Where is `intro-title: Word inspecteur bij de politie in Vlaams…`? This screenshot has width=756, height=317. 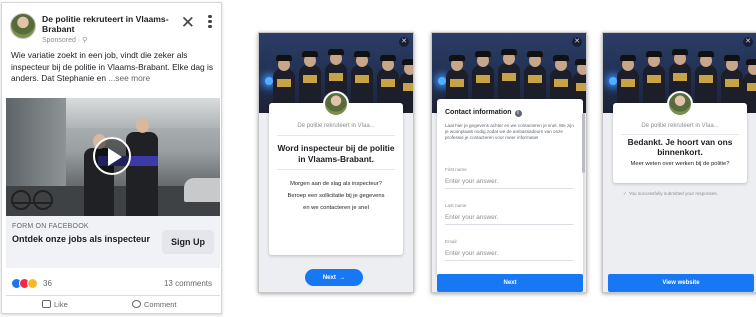
intro-title: Word inspecteur bij de politie in Vlaams… is located at coordinates (336, 153).